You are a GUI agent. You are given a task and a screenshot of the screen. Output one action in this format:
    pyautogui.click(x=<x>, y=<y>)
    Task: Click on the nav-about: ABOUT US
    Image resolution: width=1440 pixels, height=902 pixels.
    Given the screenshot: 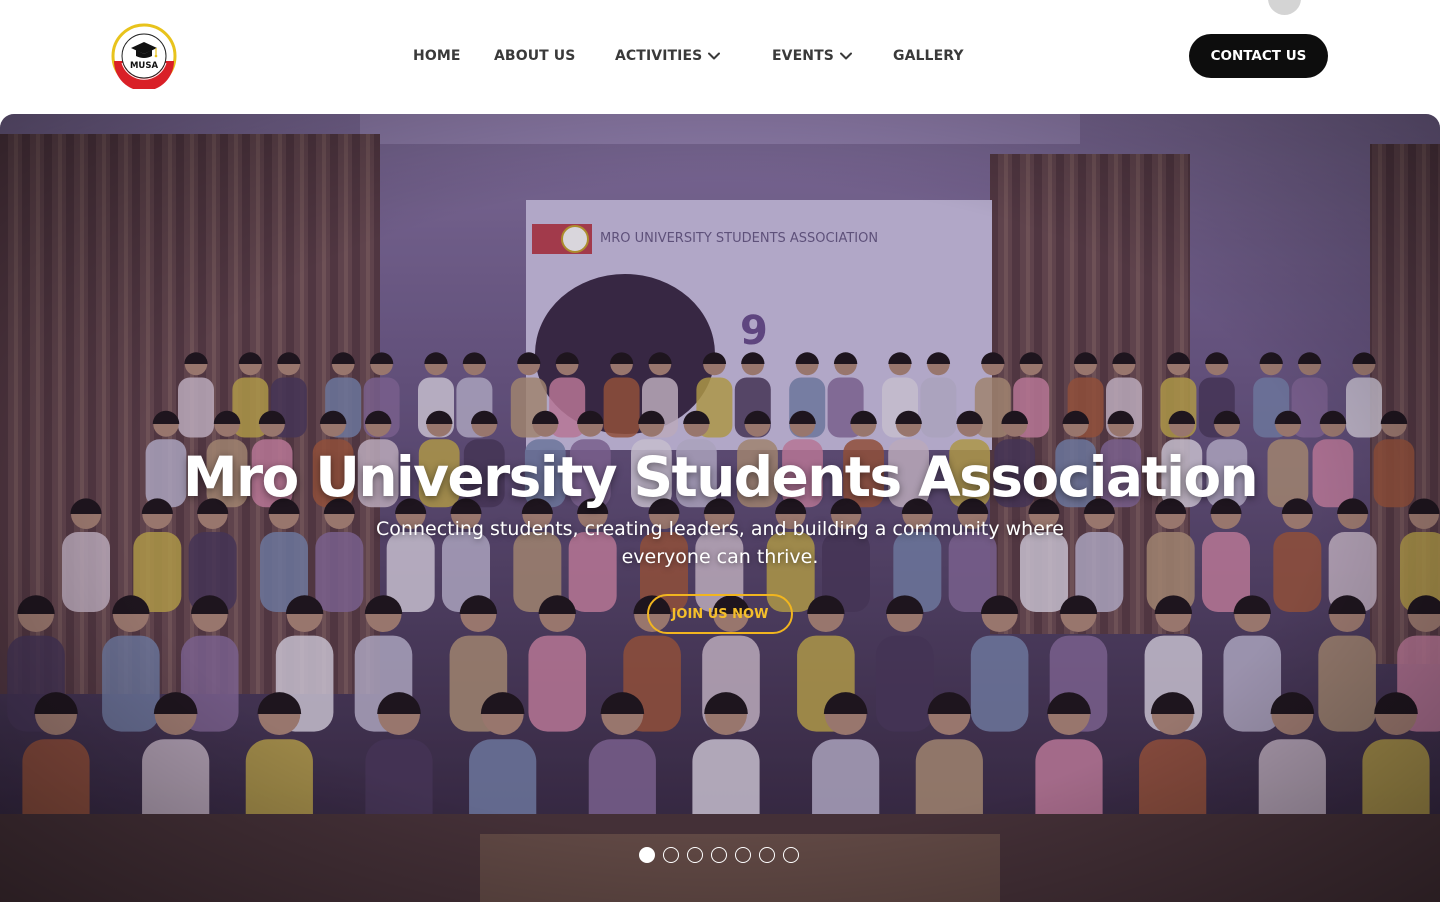 What is the action you would take?
    pyautogui.click(x=534, y=56)
    